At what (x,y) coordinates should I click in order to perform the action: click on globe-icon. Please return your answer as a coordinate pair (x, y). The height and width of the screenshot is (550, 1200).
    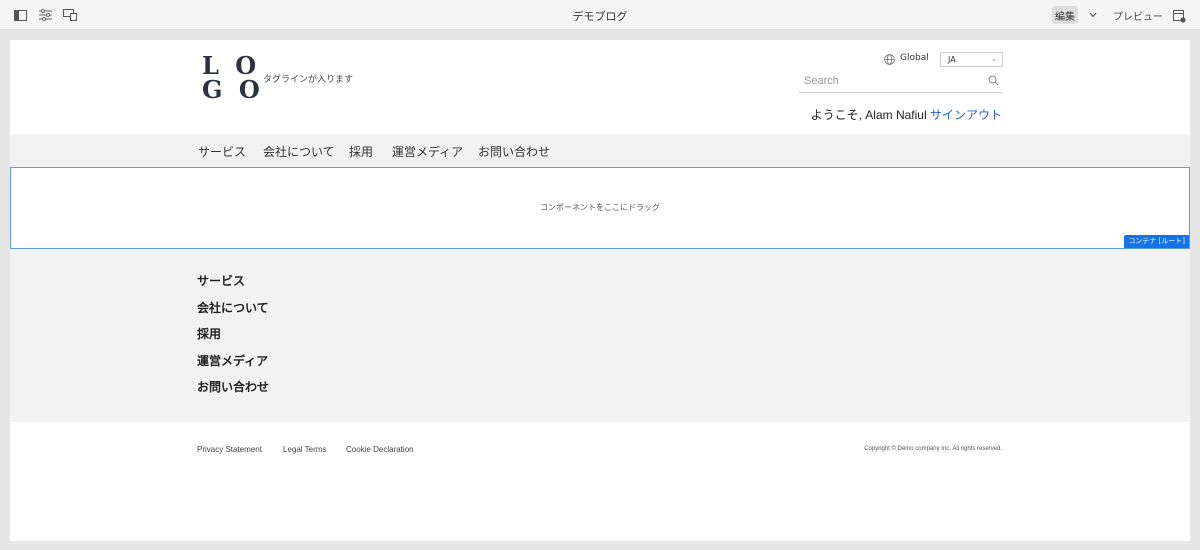
    Looking at the image, I should click on (889, 59).